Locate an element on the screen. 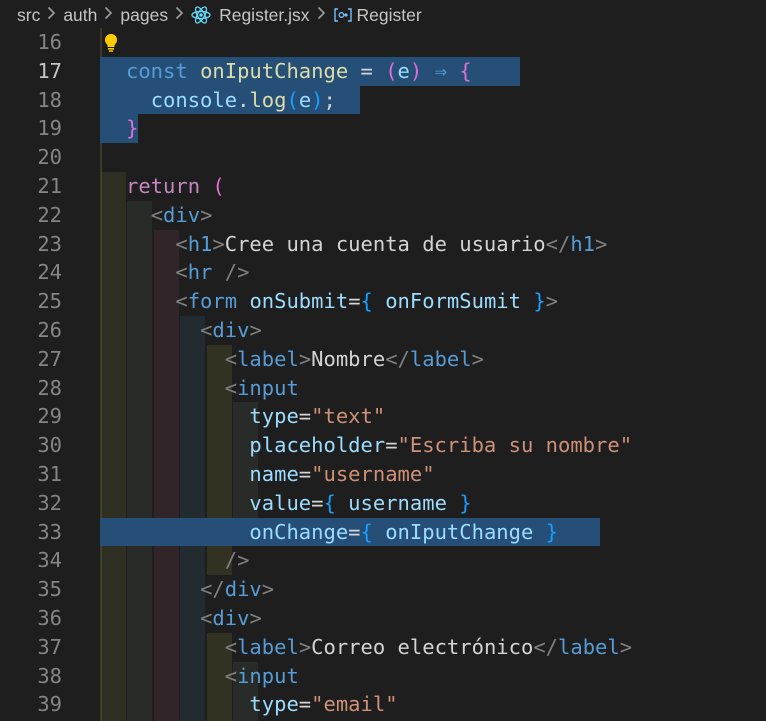 The height and width of the screenshot is (721, 766). code-line: 33 onChange={ onIputChange } is located at coordinates (383, 532).